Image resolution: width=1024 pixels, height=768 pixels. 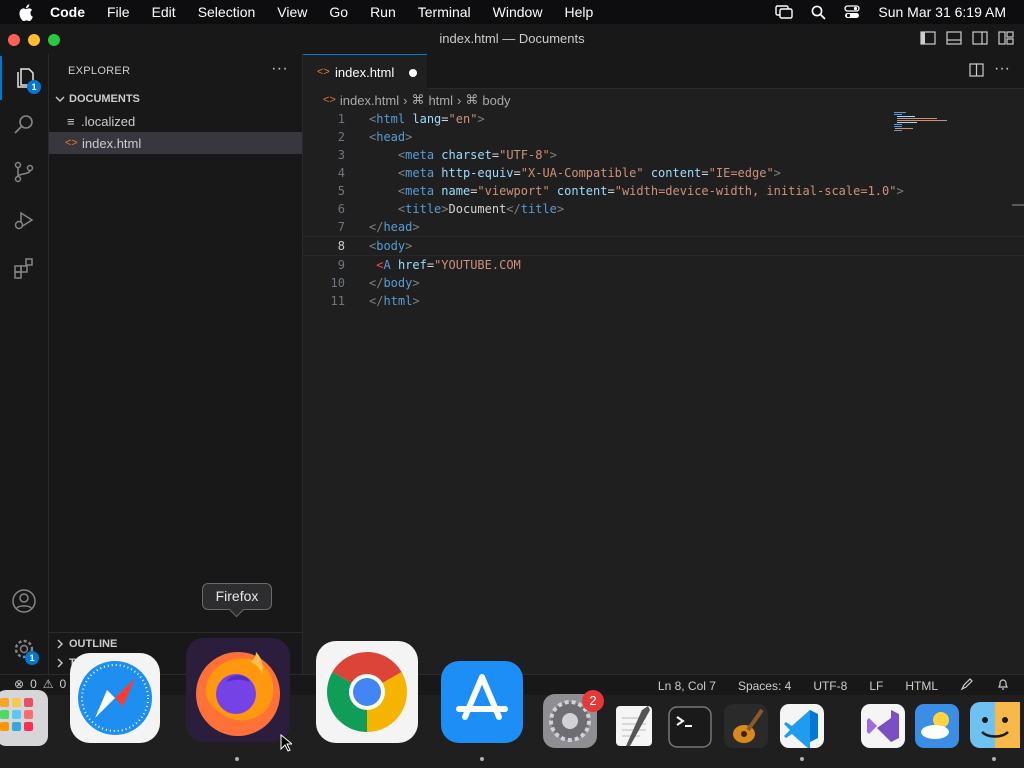 What do you see at coordinates (227, 12) in the screenshot?
I see `menu-selection: Selection` at bounding box center [227, 12].